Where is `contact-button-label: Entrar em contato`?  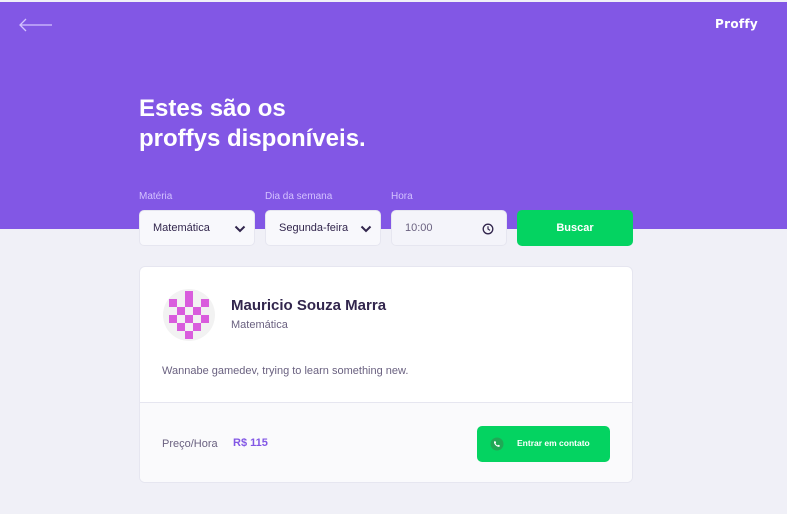 contact-button-label: Entrar em contato is located at coordinates (553, 443).